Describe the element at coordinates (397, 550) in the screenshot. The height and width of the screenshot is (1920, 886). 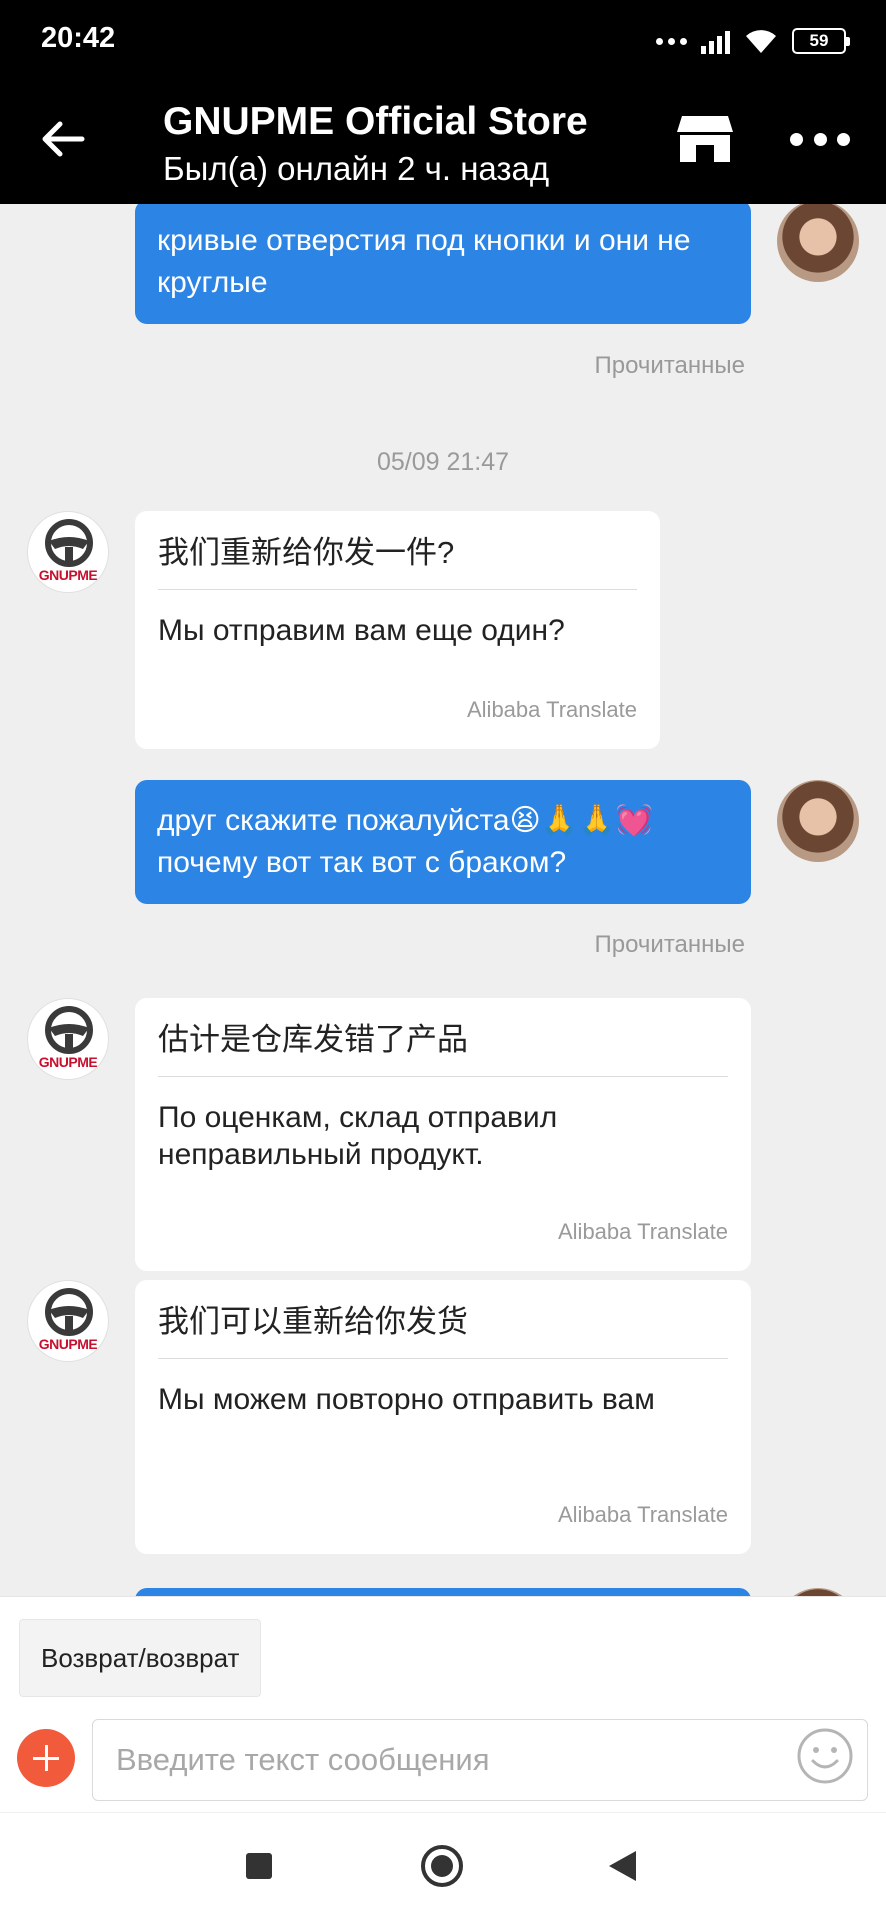
I see `original-text: 我们重新给你发一件?` at that location.